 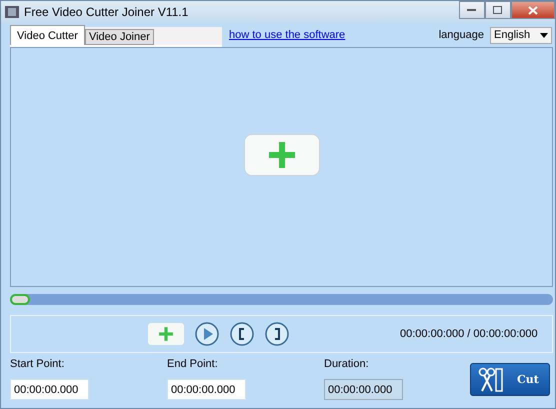 What do you see at coordinates (20, 299) in the screenshot?
I see `slider-thumb` at bounding box center [20, 299].